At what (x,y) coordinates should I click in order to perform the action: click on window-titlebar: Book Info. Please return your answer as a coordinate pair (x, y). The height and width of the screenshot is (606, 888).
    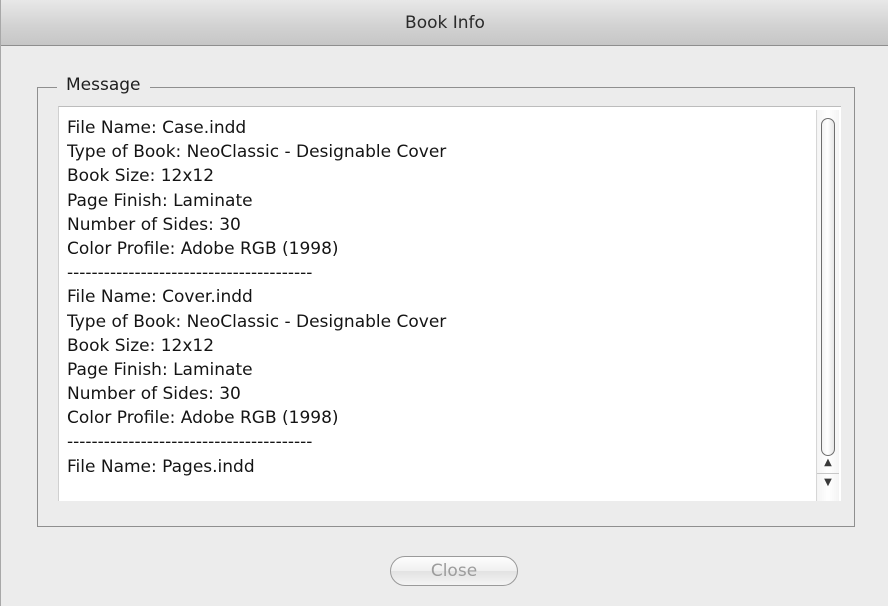
    Looking at the image, I should click on (444, 23).